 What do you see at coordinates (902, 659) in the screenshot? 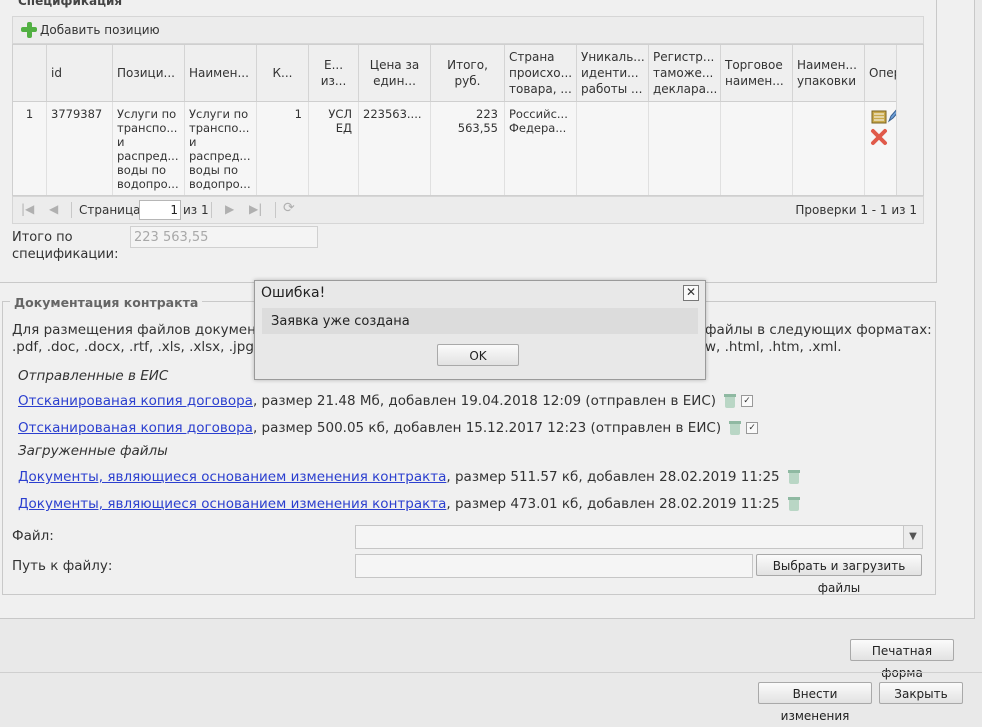
I see `print-form-button: Печатная форма` at bounding box center [902, 659].